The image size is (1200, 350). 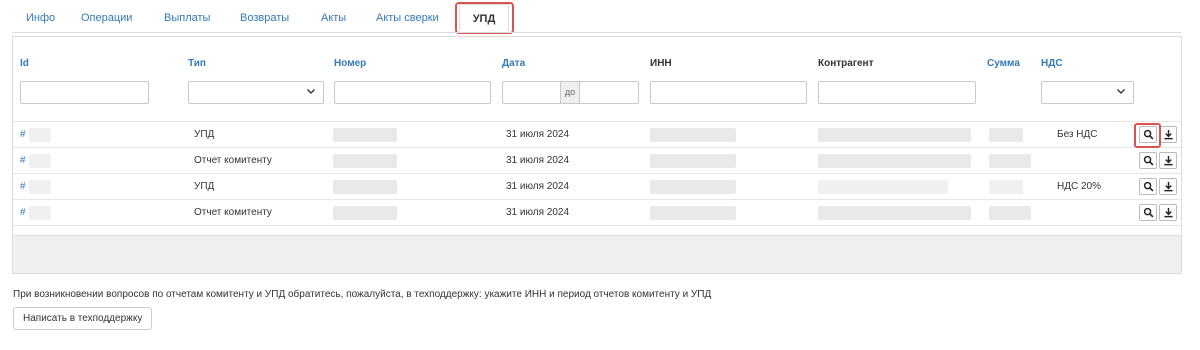 I want to click on tabs-divider, so click(x=597, y=32).